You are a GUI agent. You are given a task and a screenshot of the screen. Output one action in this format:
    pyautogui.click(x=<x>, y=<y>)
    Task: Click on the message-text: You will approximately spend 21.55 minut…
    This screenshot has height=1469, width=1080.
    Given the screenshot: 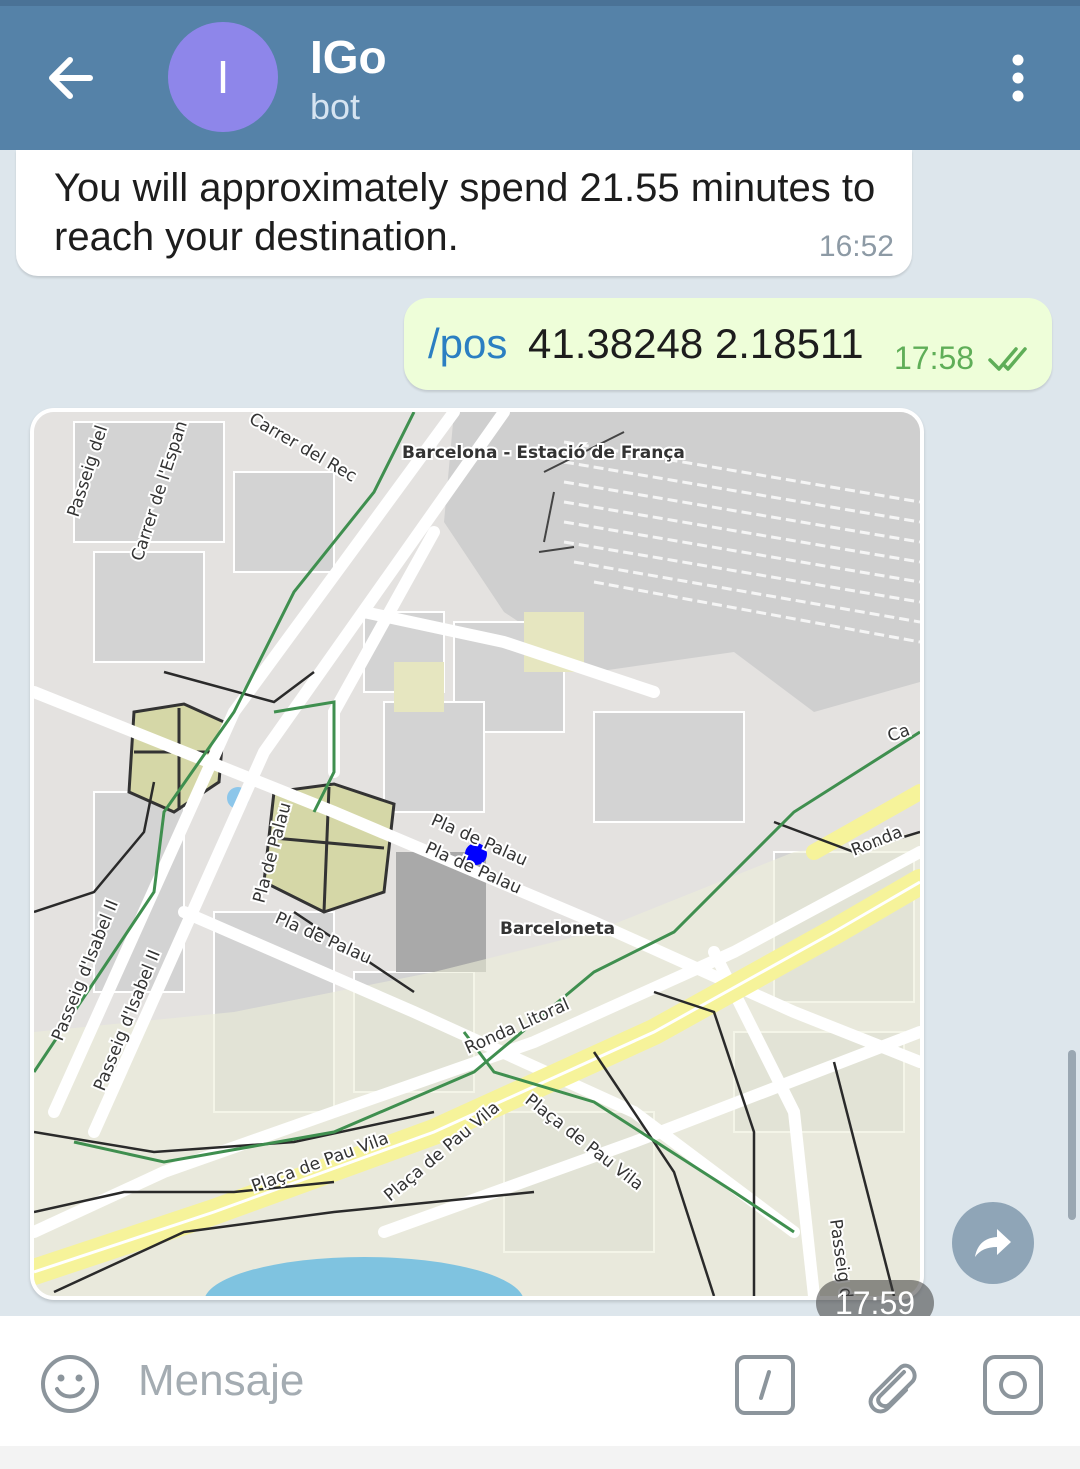 What is the action you would take?
    pyautogui.click(x=465, y=212)
    